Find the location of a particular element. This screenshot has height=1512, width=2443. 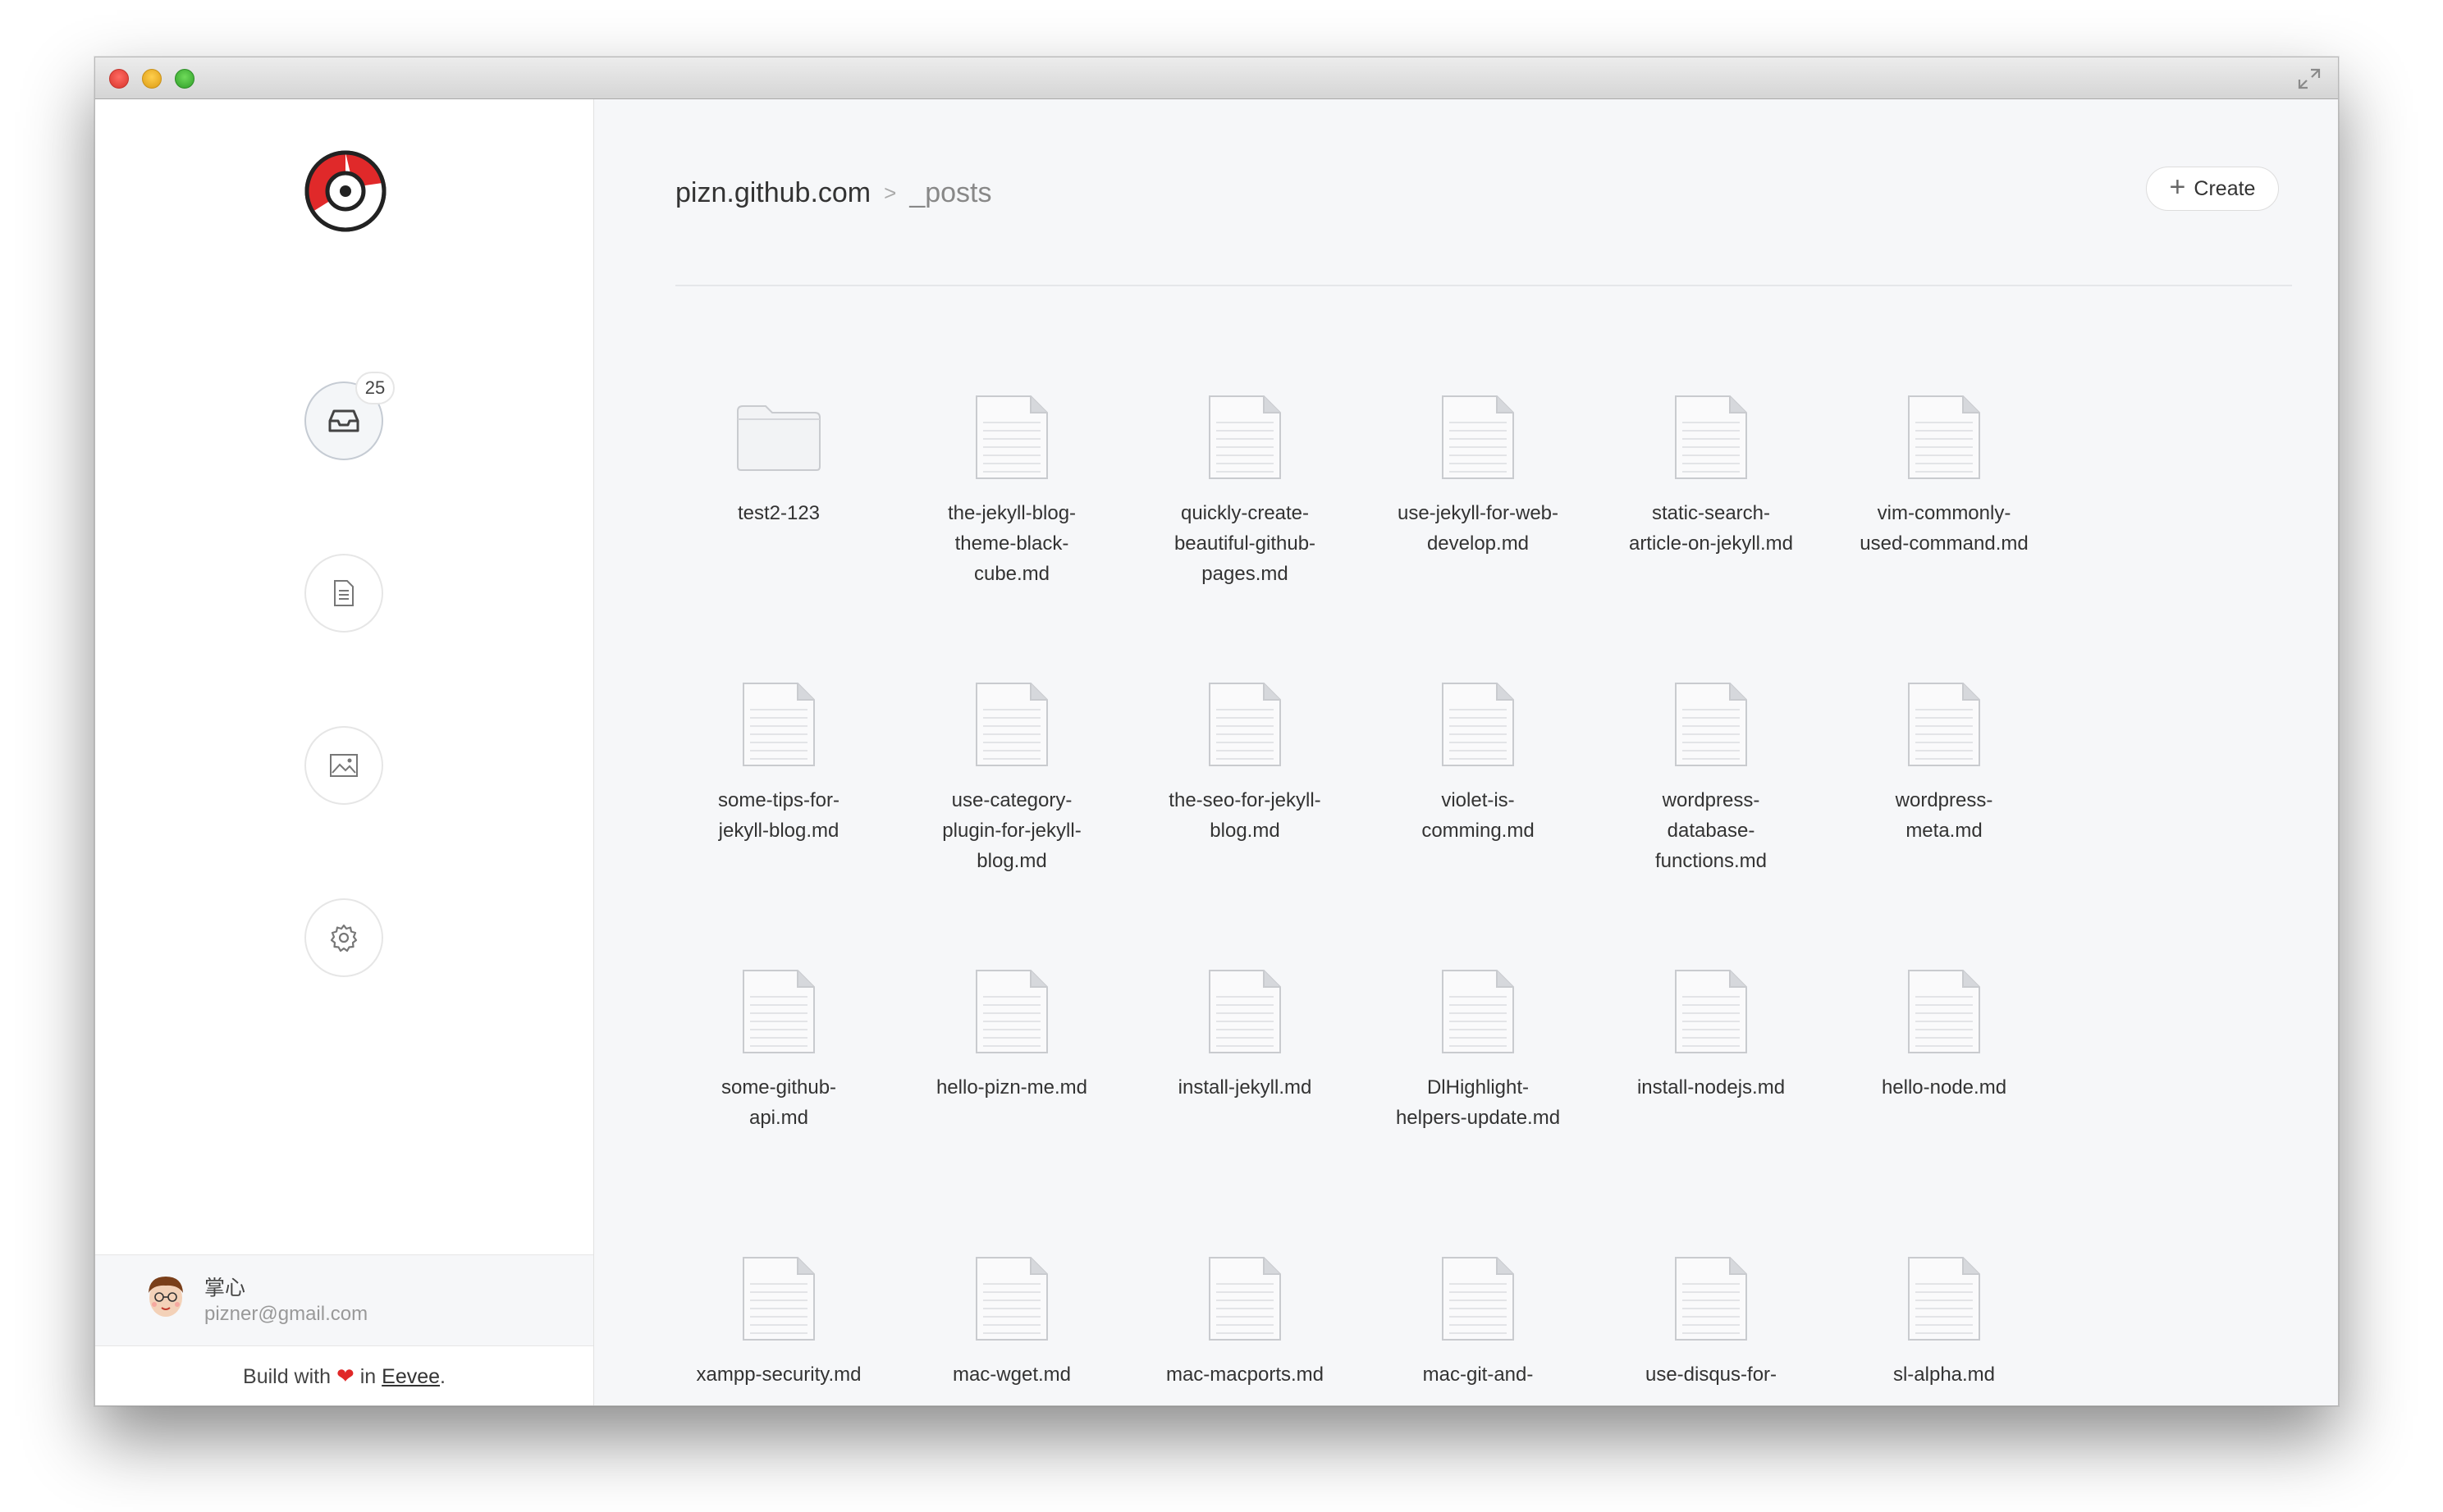

file-name: install-nodejs.md is located at coordinates (1711, 1087).